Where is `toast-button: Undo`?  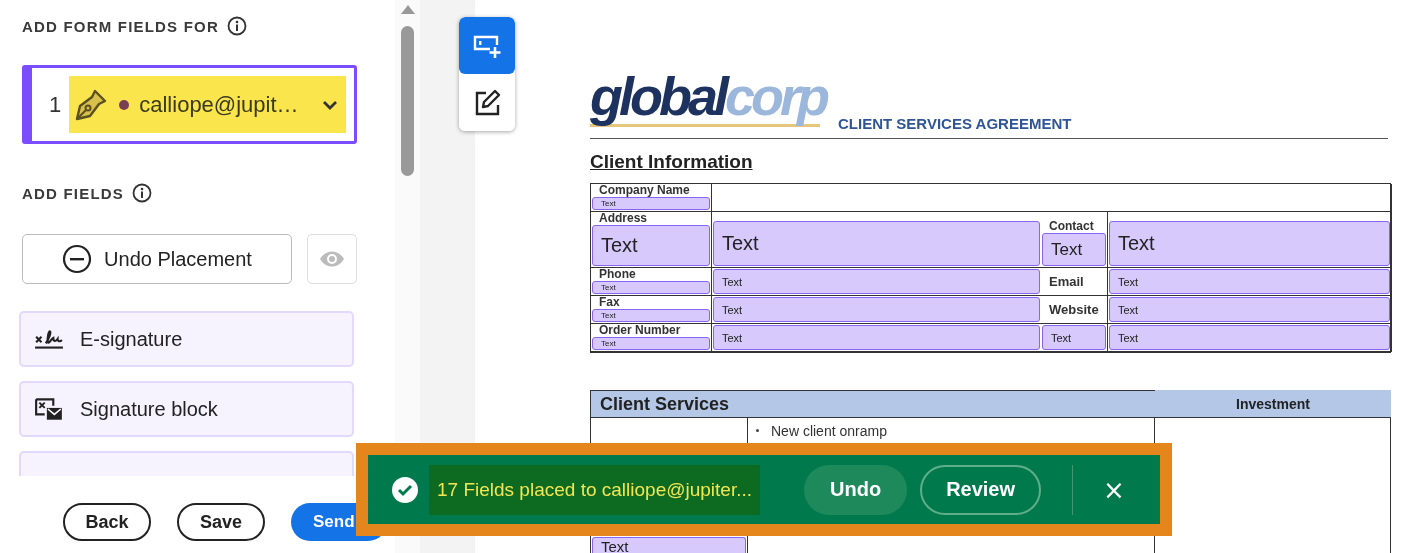
toast-button: Undo is located at coordinates (856, 489).